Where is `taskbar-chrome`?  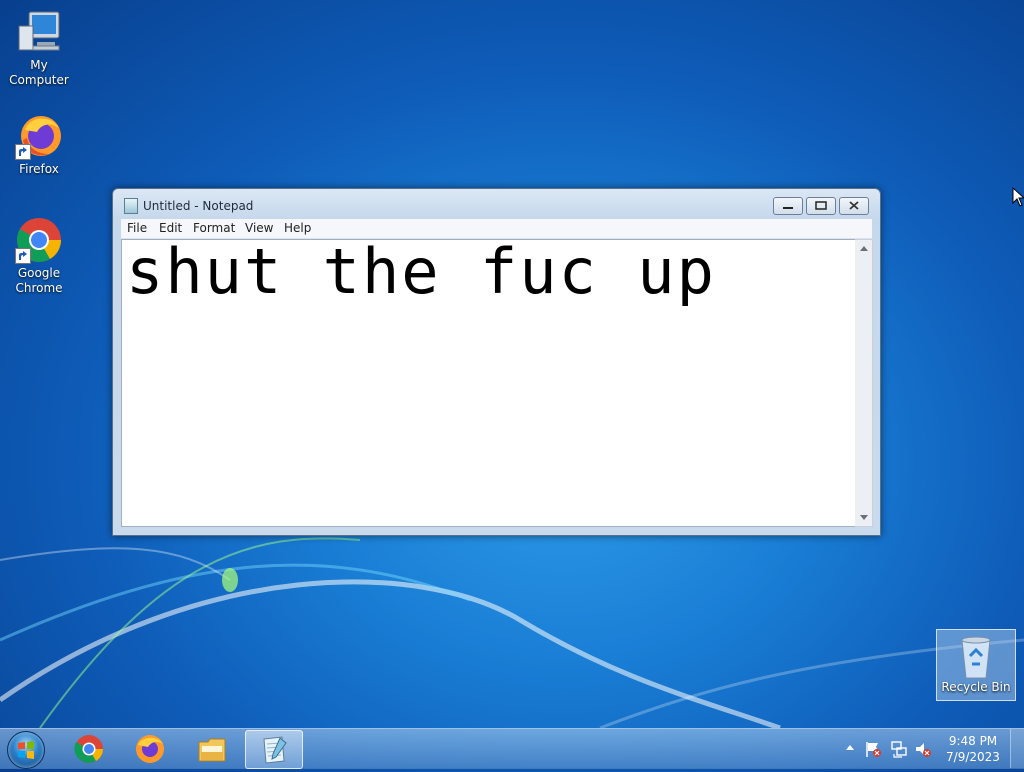 taskbar-chrome is located at coordinates (89, 748).